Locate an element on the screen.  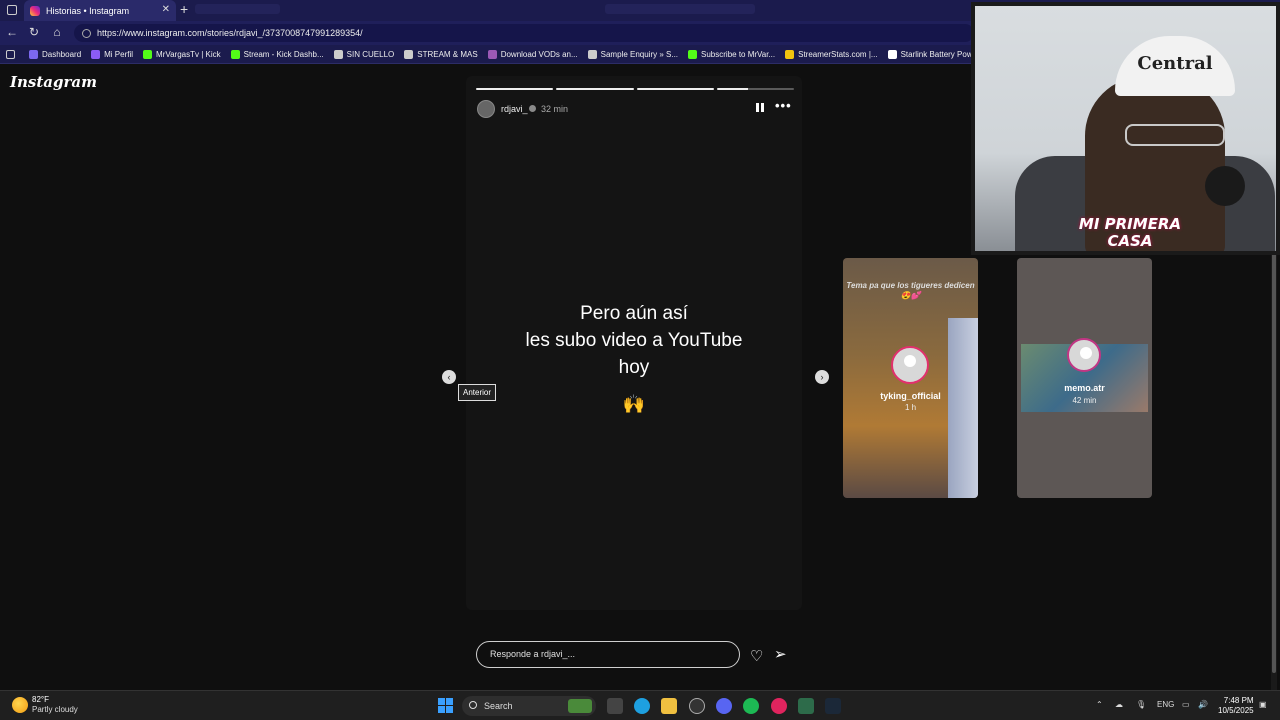
story-avatar is located at coordinates (486, 109).